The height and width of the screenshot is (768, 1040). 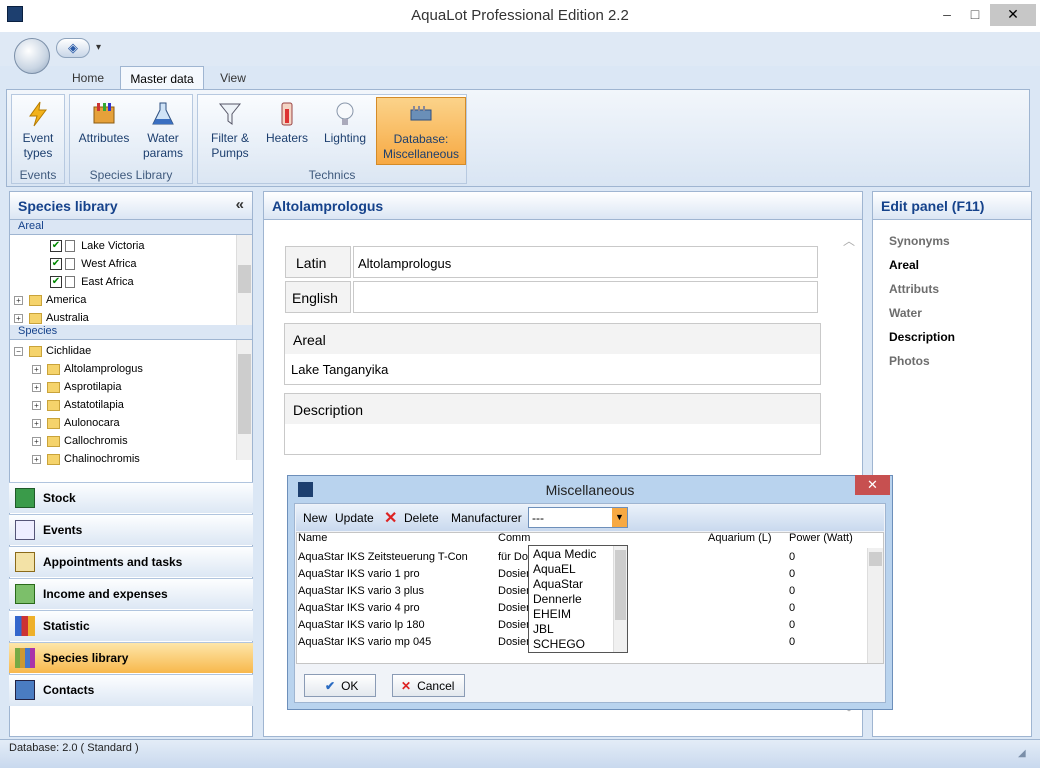 I want to click on tree-node-label: Callochromis, so click(x=96, y=441).